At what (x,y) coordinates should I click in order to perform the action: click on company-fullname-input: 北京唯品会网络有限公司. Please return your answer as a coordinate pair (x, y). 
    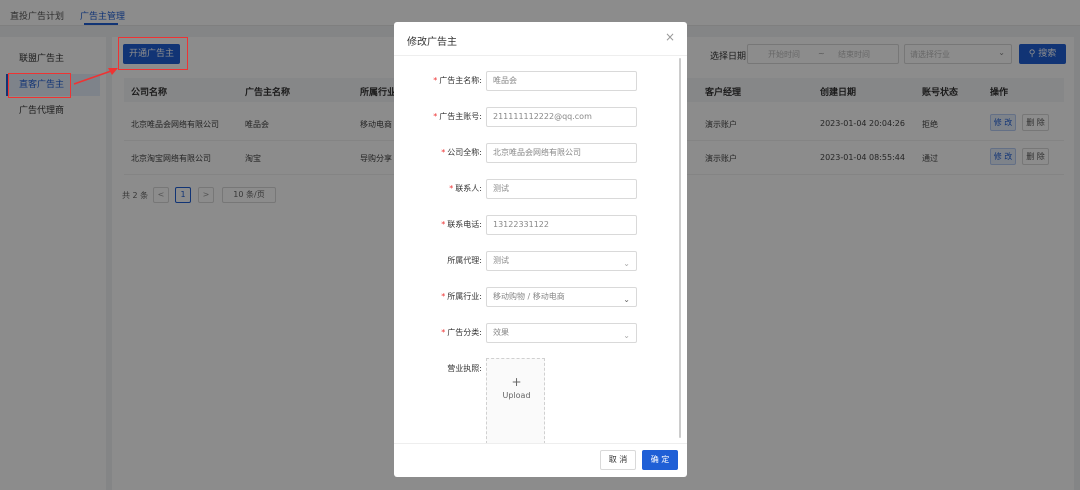
    Looking at the image, I should click on (561, 153).